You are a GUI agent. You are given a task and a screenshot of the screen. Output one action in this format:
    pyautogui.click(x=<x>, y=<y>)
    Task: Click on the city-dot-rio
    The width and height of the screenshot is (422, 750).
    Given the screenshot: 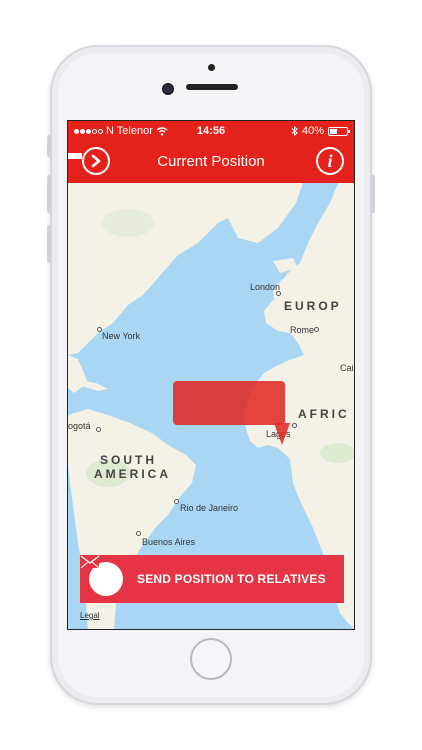 What is the action you would take?
    pyautogui.click(x=176, y=501)
    